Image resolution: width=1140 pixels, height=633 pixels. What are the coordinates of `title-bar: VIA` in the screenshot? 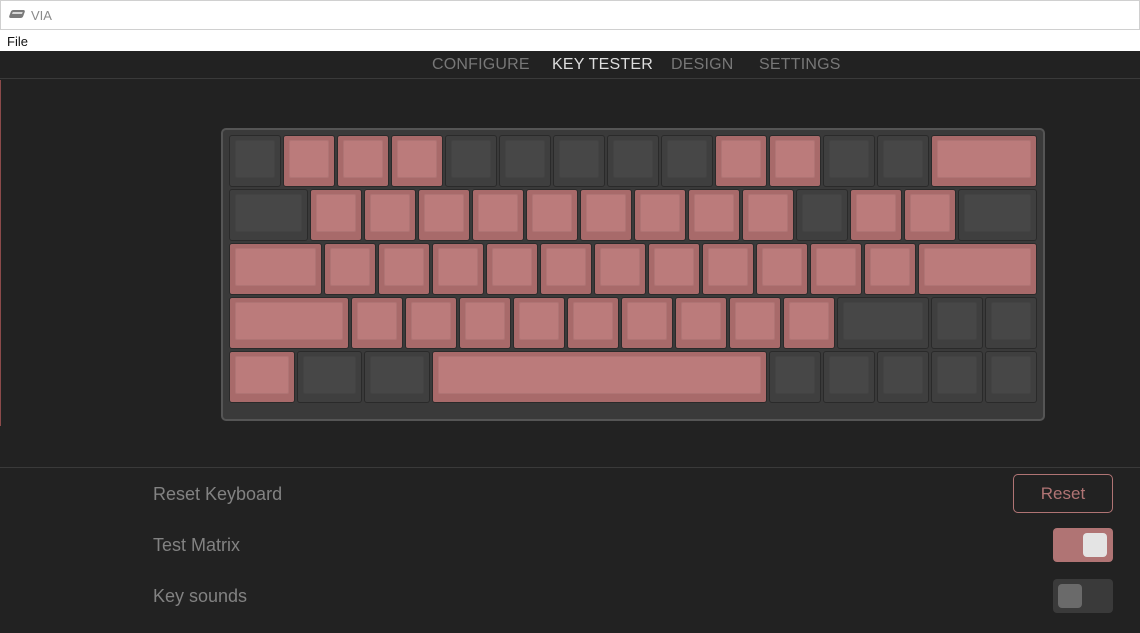 It's located at (570, 15).